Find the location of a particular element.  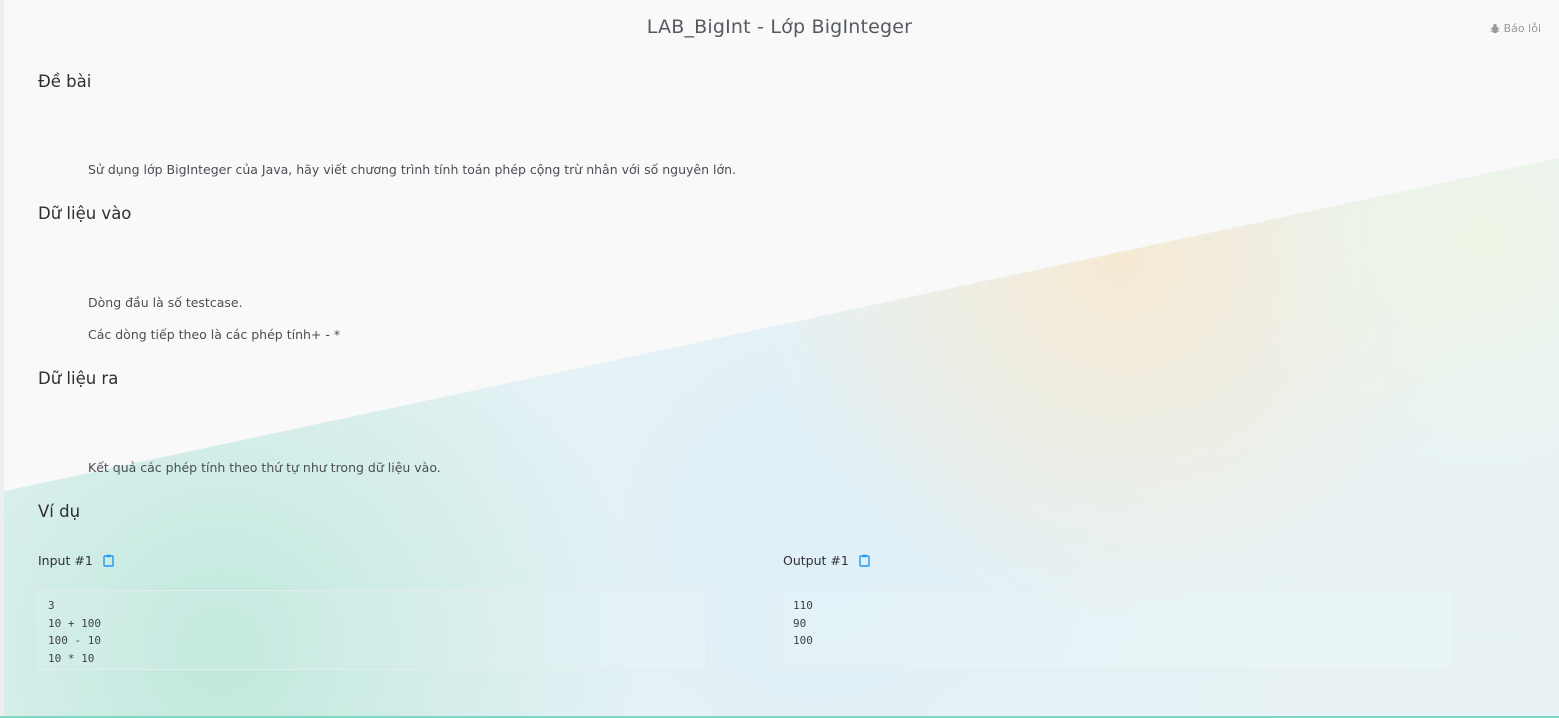

input-desc-line: Dòng đầu là số testcase. is located at coordinates (165, 302).